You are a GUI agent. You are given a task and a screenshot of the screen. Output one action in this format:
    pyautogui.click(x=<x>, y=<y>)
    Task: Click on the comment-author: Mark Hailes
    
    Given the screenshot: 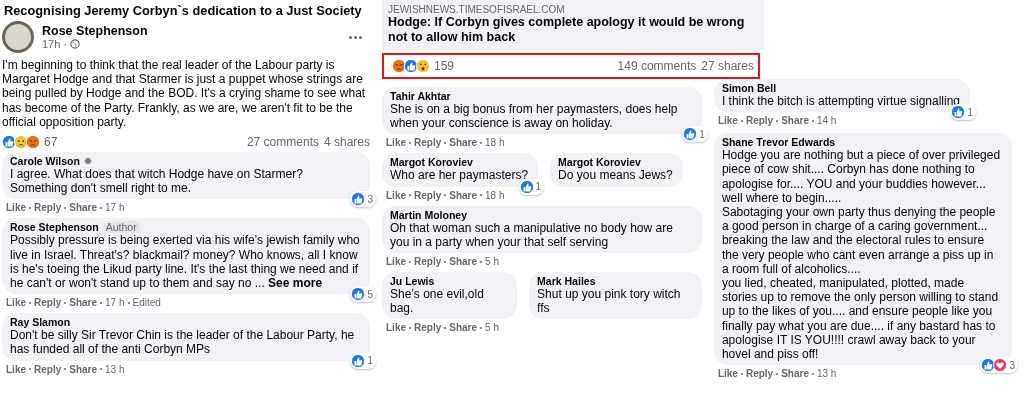 What is the action you would take?
    pyautogui.click(x=566, y=281)
    